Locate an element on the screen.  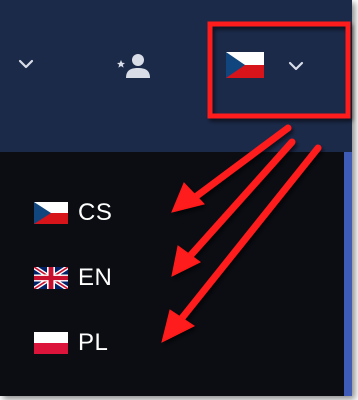
language-option-pl: PL is located at coordinates (89, 343).